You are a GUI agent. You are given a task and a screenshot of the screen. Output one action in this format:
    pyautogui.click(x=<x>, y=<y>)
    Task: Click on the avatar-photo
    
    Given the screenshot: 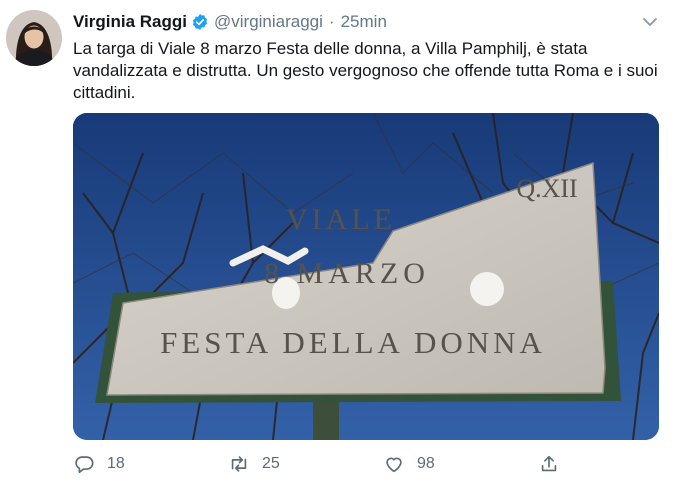 What is the action you would take?
    pyautogui.click(x=34, y=38)
    